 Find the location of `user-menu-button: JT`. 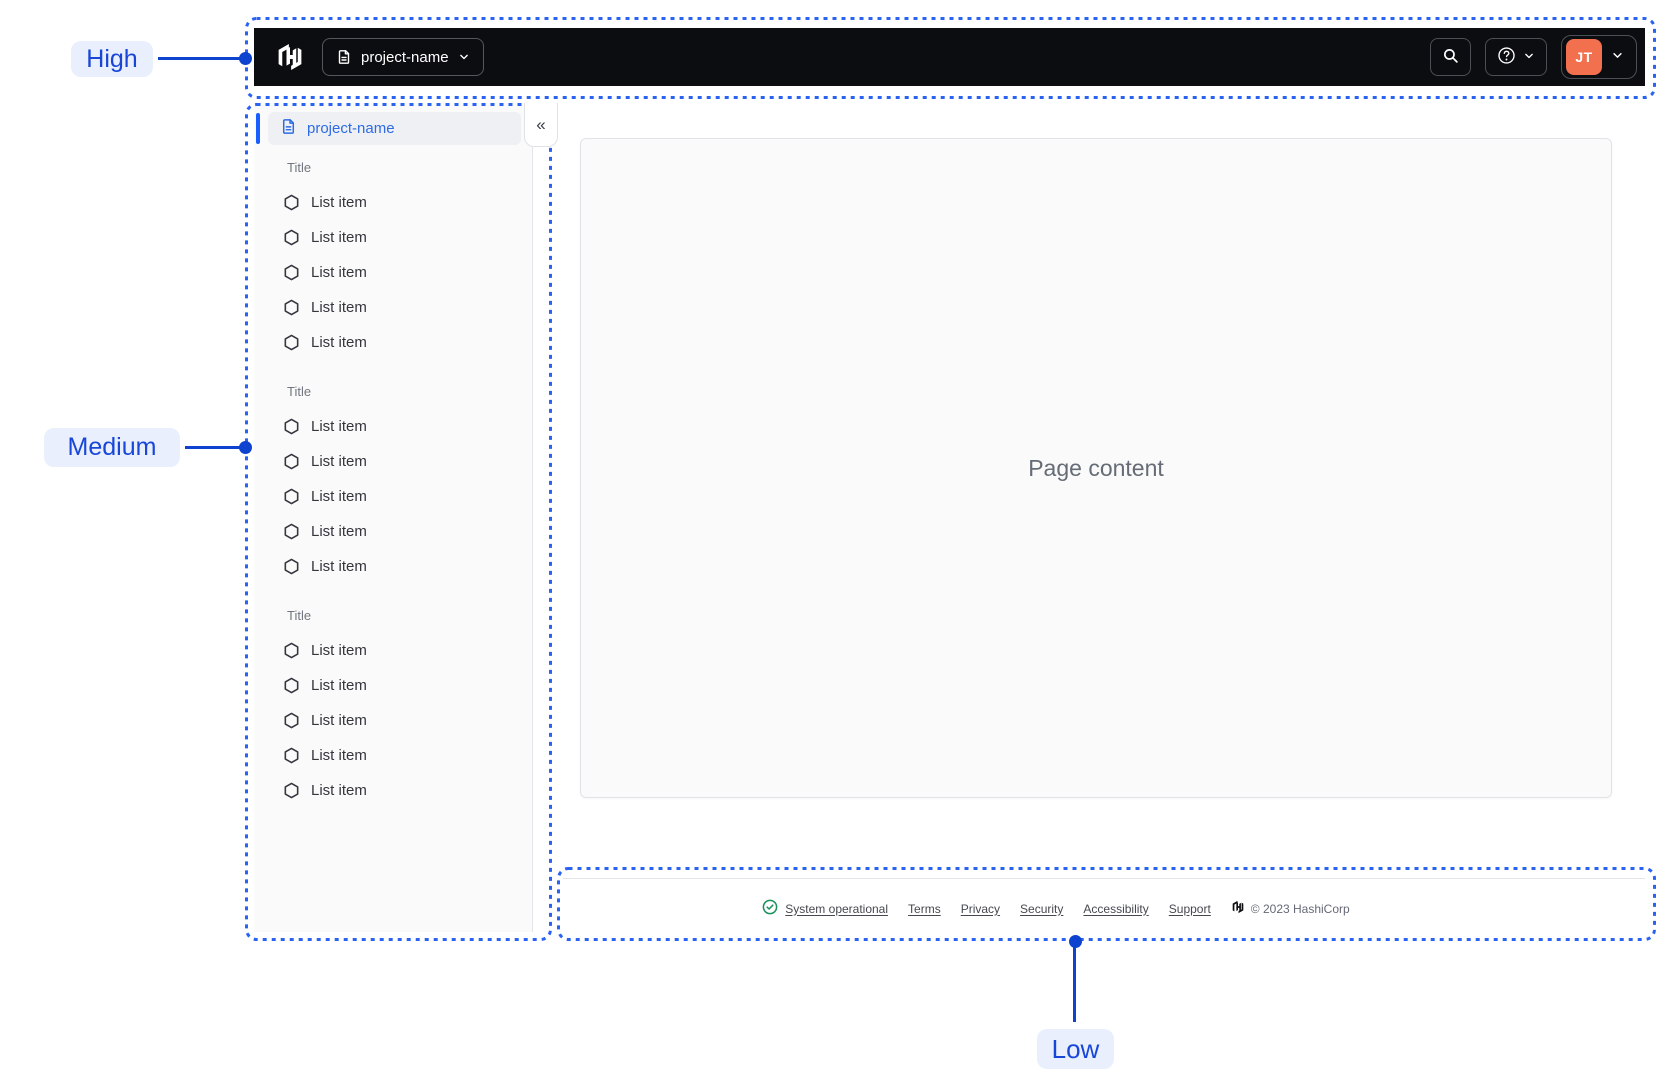

user-menu-button: JT is located at coordinates (1599, 57).